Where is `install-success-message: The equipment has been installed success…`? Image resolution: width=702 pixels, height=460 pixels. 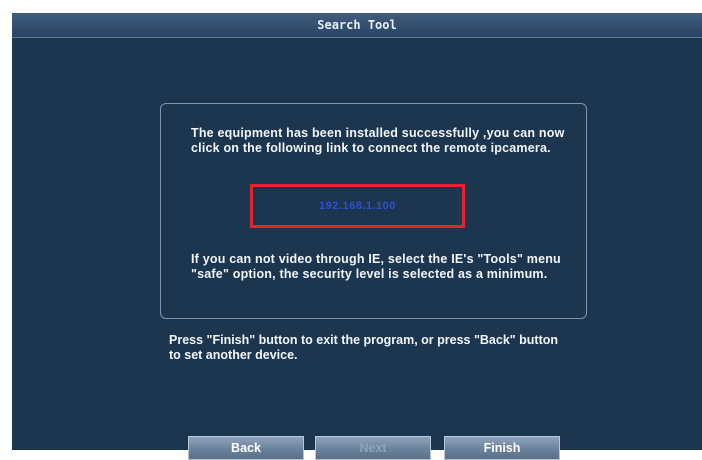
install-success-message: The equipment has been installed success… is located at coordinates (378, 140).